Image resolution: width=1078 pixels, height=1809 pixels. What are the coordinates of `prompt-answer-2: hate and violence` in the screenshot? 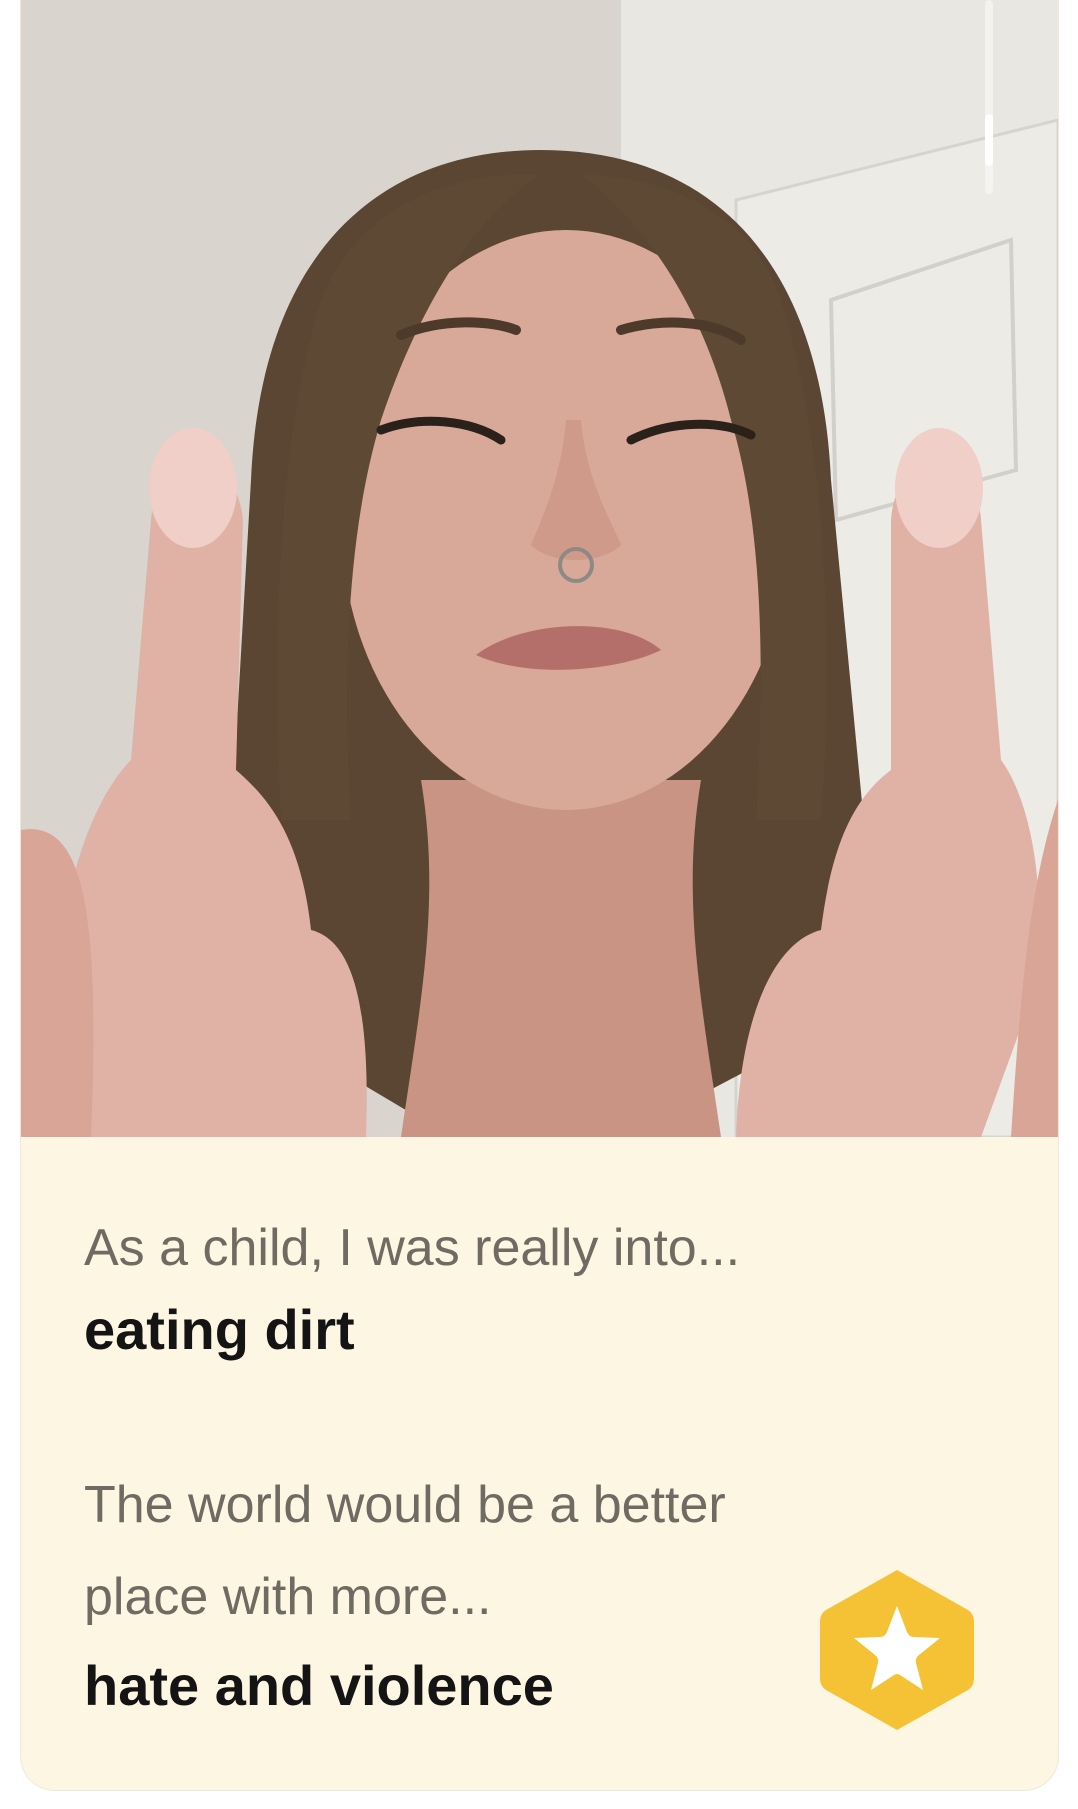 It's located at (319, 1685).